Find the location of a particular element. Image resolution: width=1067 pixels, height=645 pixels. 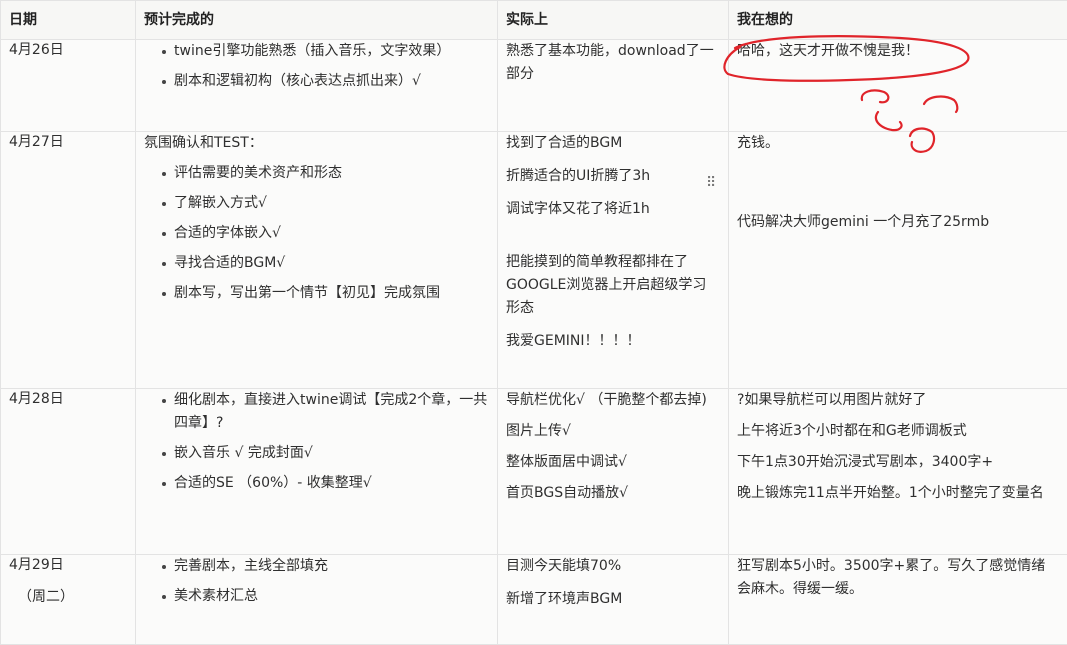

list-item: 嵌入音乐 √ 完成封面√ is located at coordinates (316, 453).